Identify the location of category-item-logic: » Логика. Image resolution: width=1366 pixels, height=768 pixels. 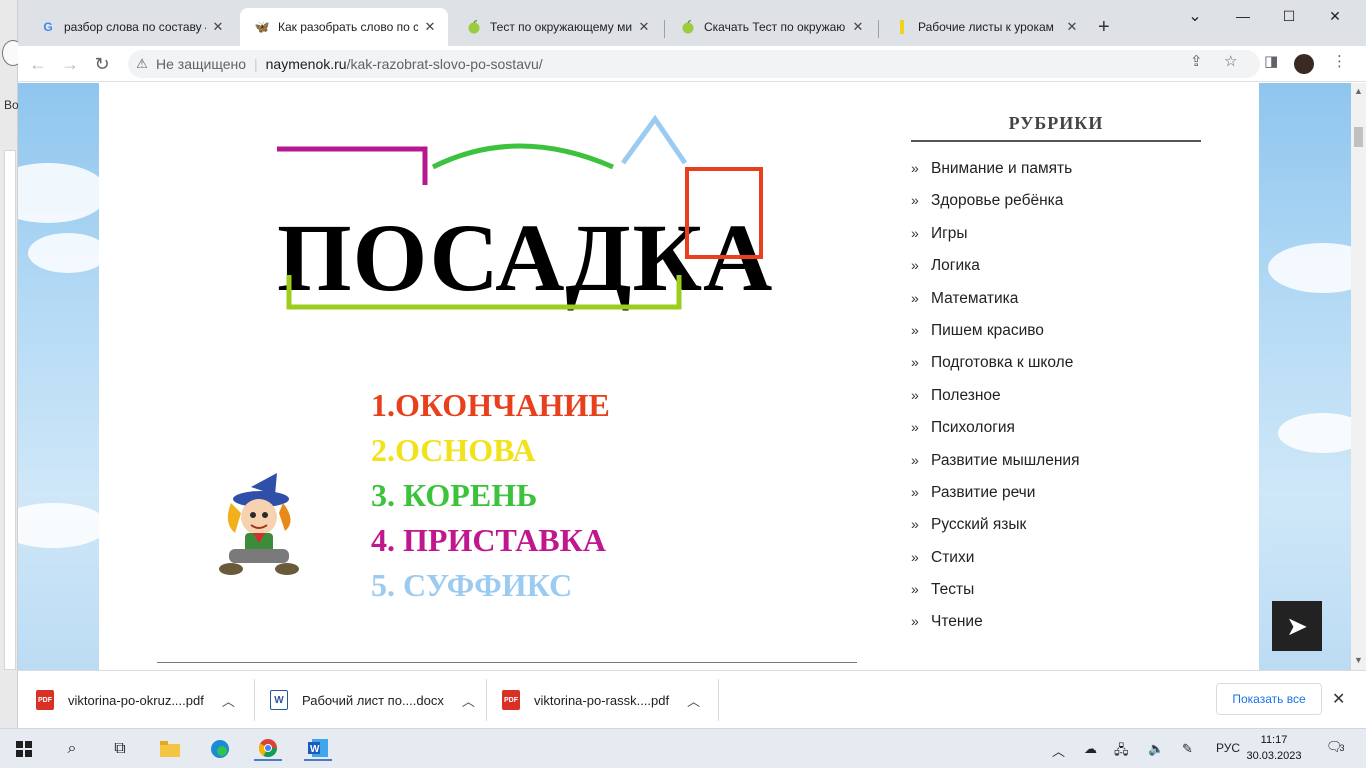
(1056, 273).